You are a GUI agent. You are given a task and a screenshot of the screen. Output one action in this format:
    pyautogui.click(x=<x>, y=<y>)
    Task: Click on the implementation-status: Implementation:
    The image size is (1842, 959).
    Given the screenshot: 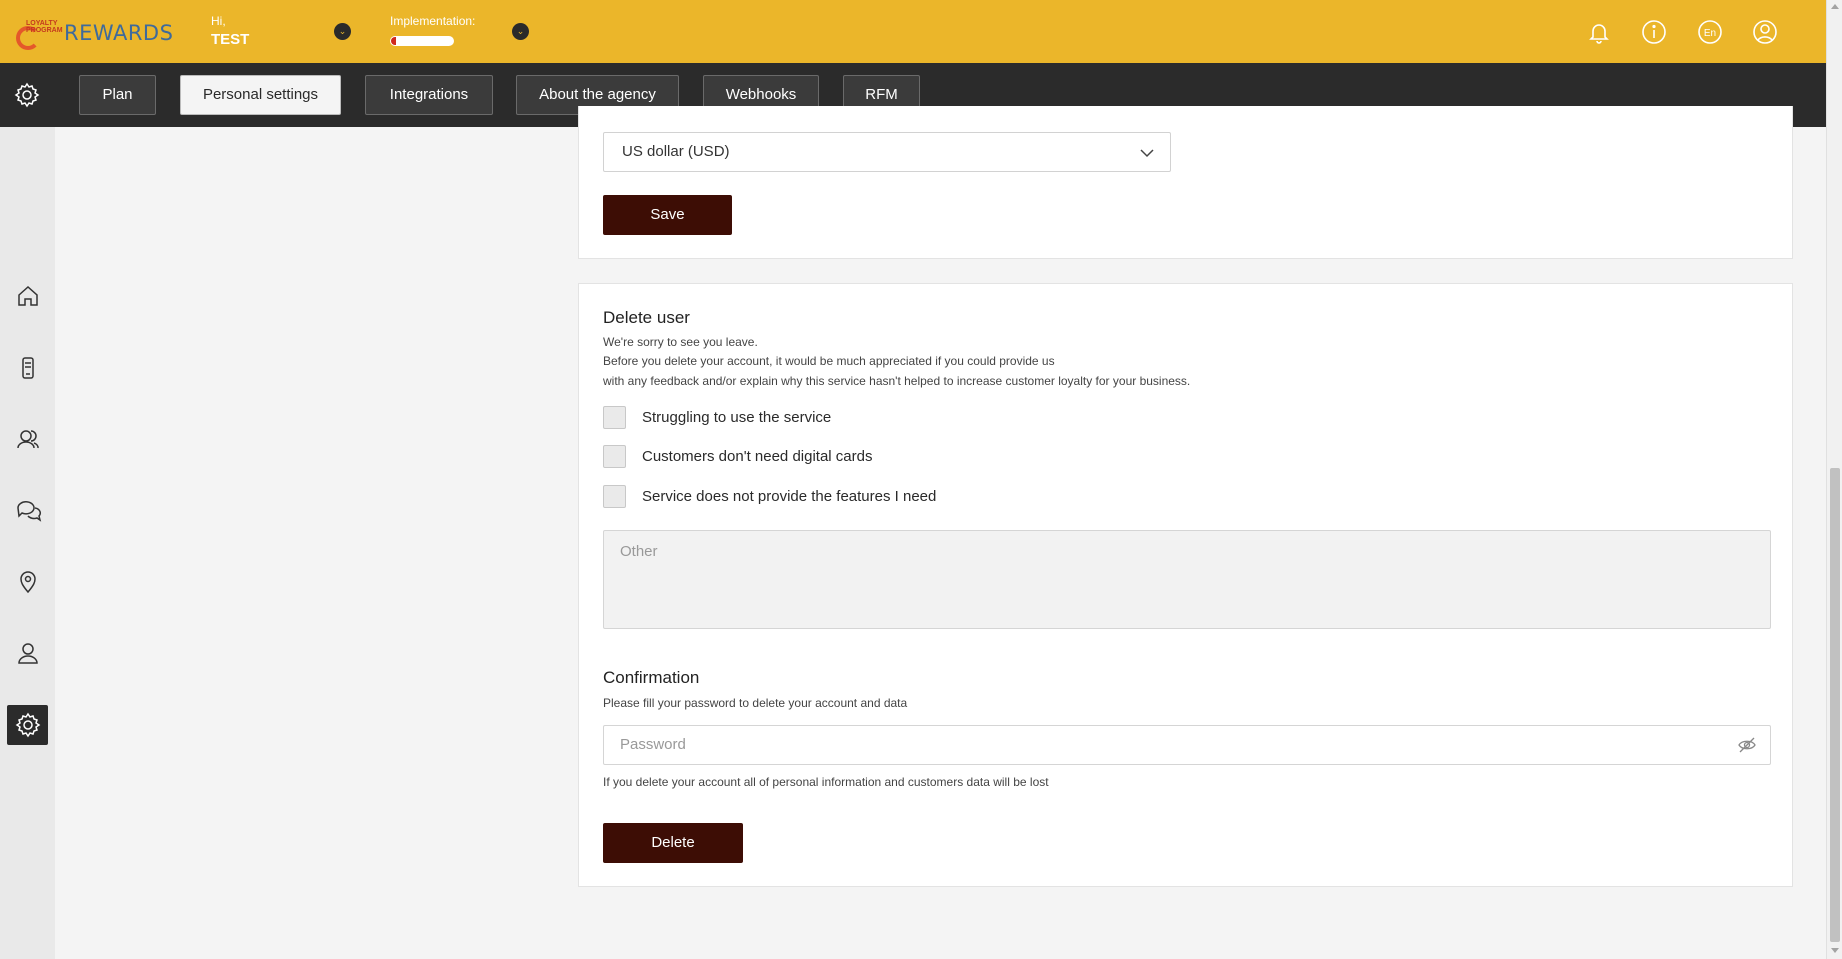 What is the action you would take?
    pyautogui.click(x=433, y=30)
    